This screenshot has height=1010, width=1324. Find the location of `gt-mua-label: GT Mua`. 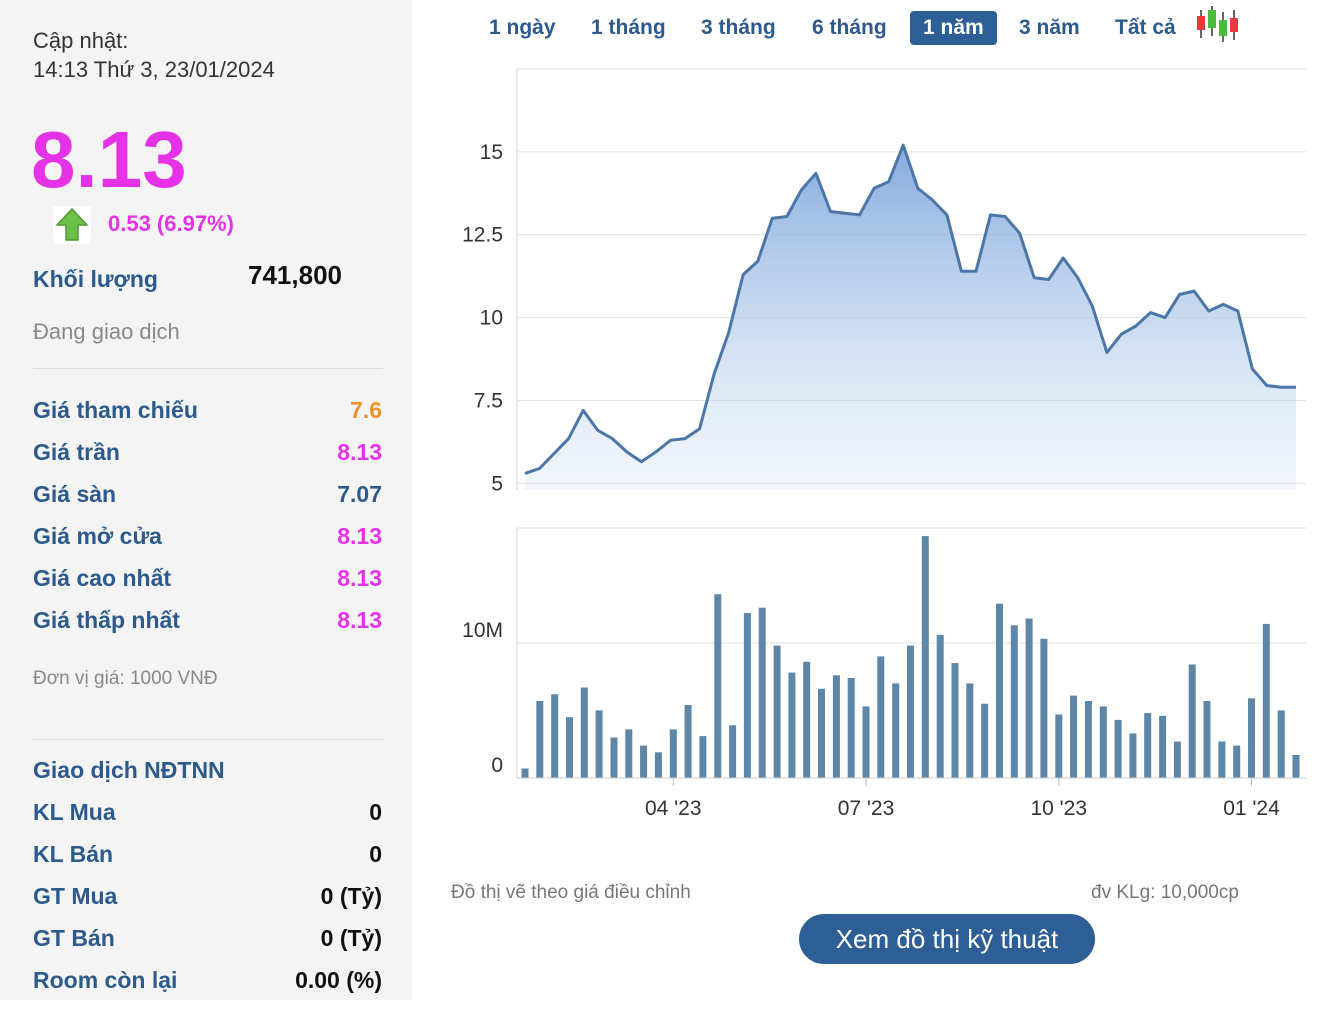

gt-mua-label: GT Mua is located at coordinates (75, 896).